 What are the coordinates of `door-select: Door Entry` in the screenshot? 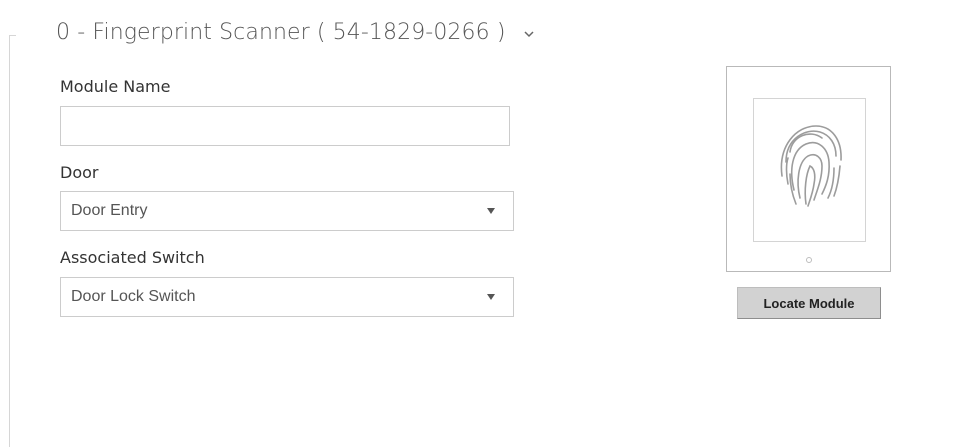 It's located at (287, 211).